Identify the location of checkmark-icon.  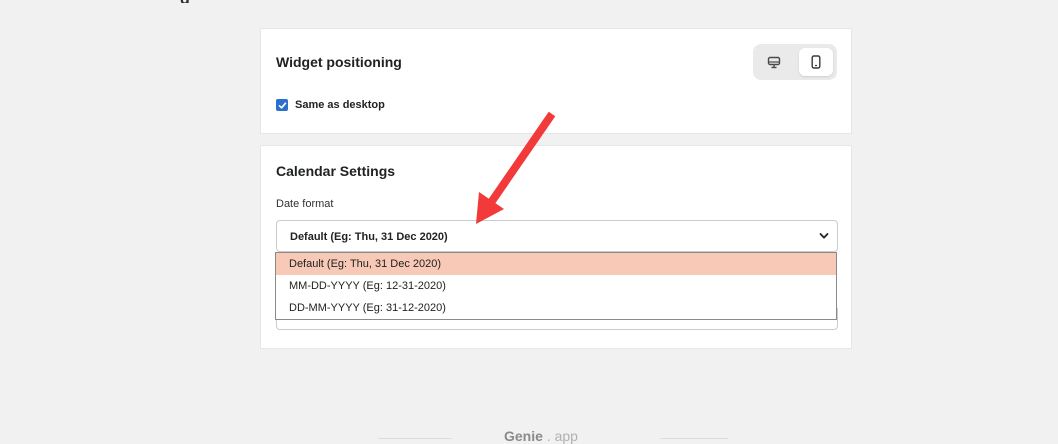
(282, 105).